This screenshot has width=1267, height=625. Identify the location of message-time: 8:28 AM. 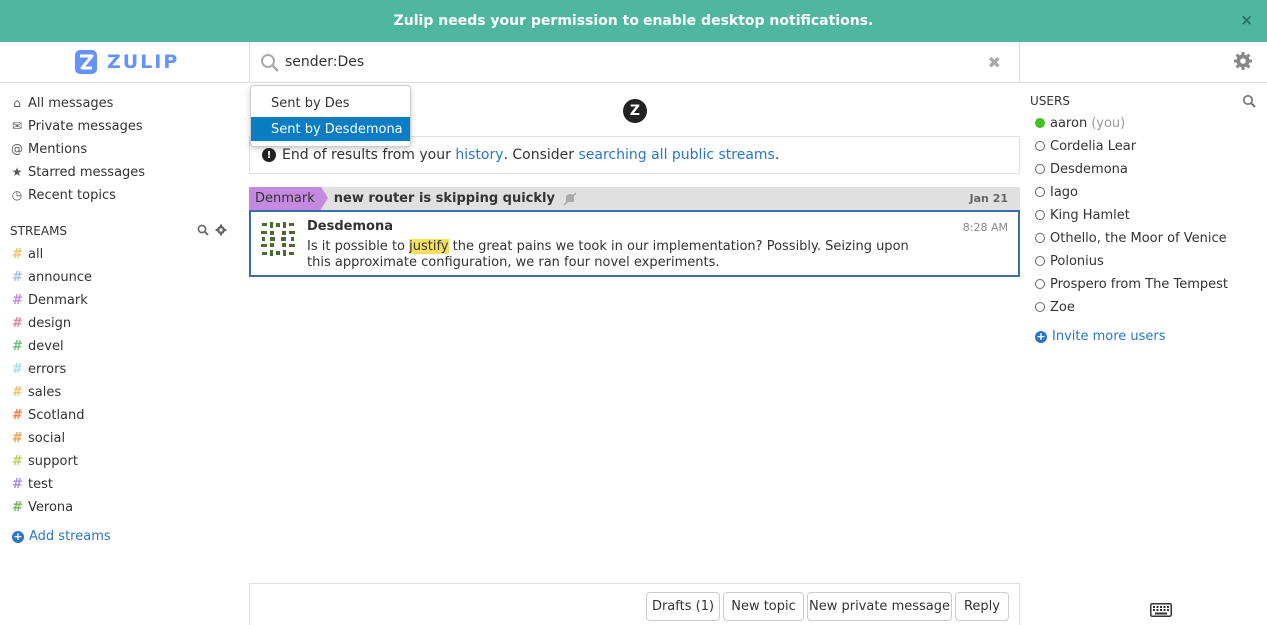
(985, 227).